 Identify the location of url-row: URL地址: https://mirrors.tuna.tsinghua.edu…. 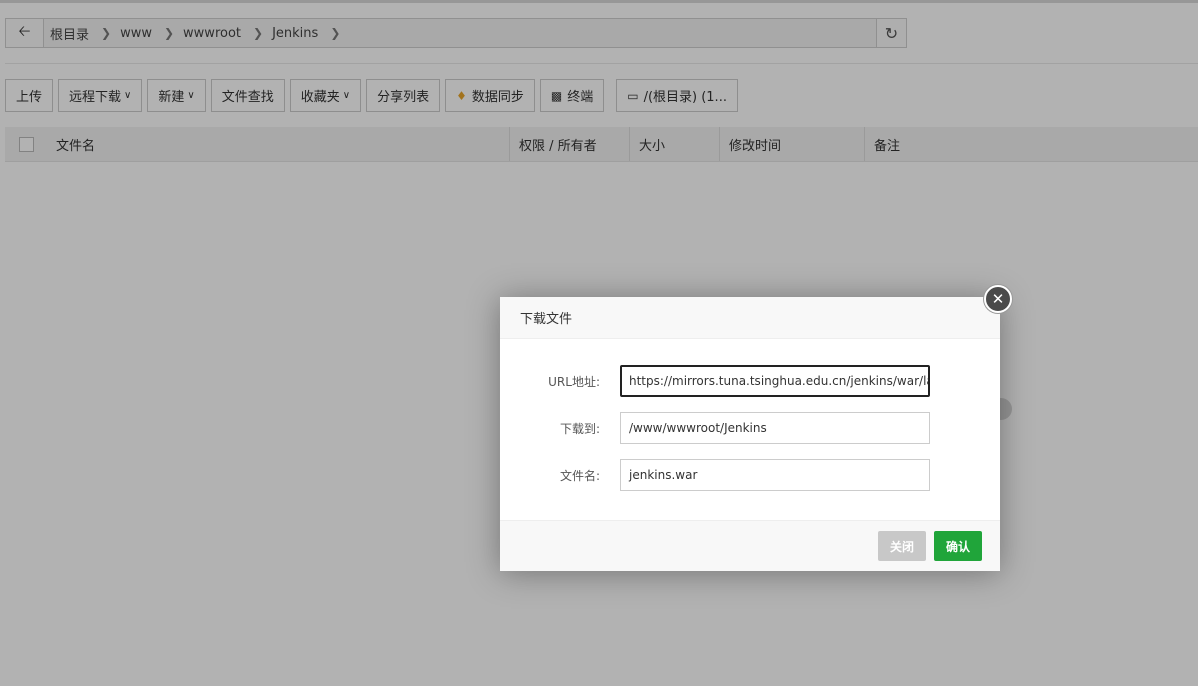
(750, 381).